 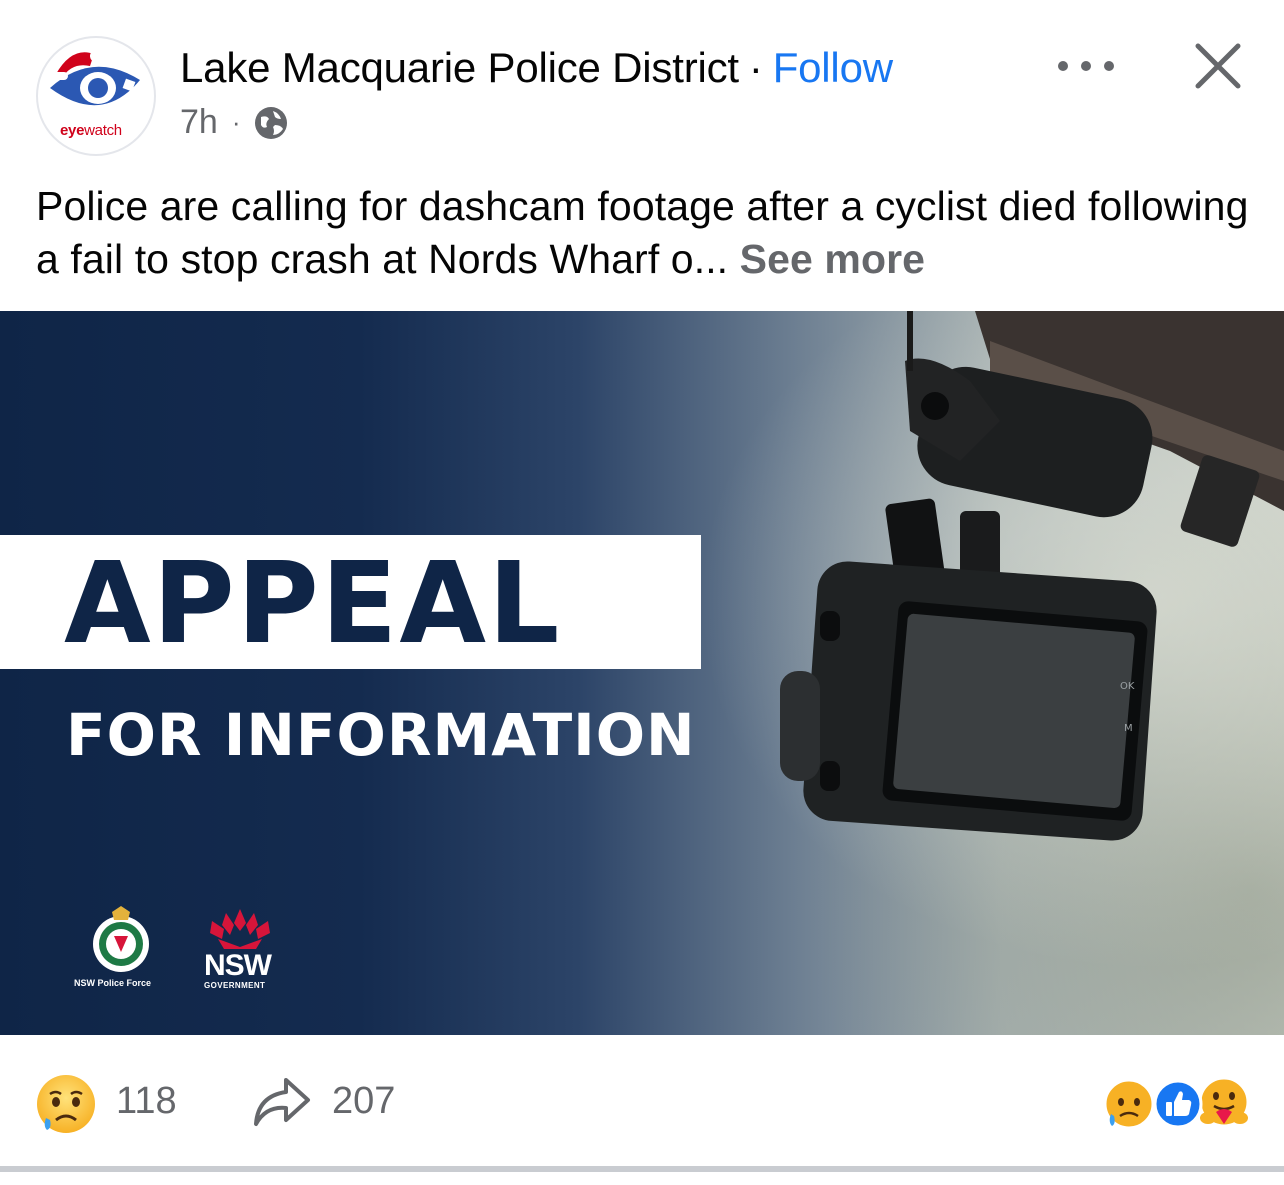 I want to click on share-arrow-icon, so click(x=282, y=1102).